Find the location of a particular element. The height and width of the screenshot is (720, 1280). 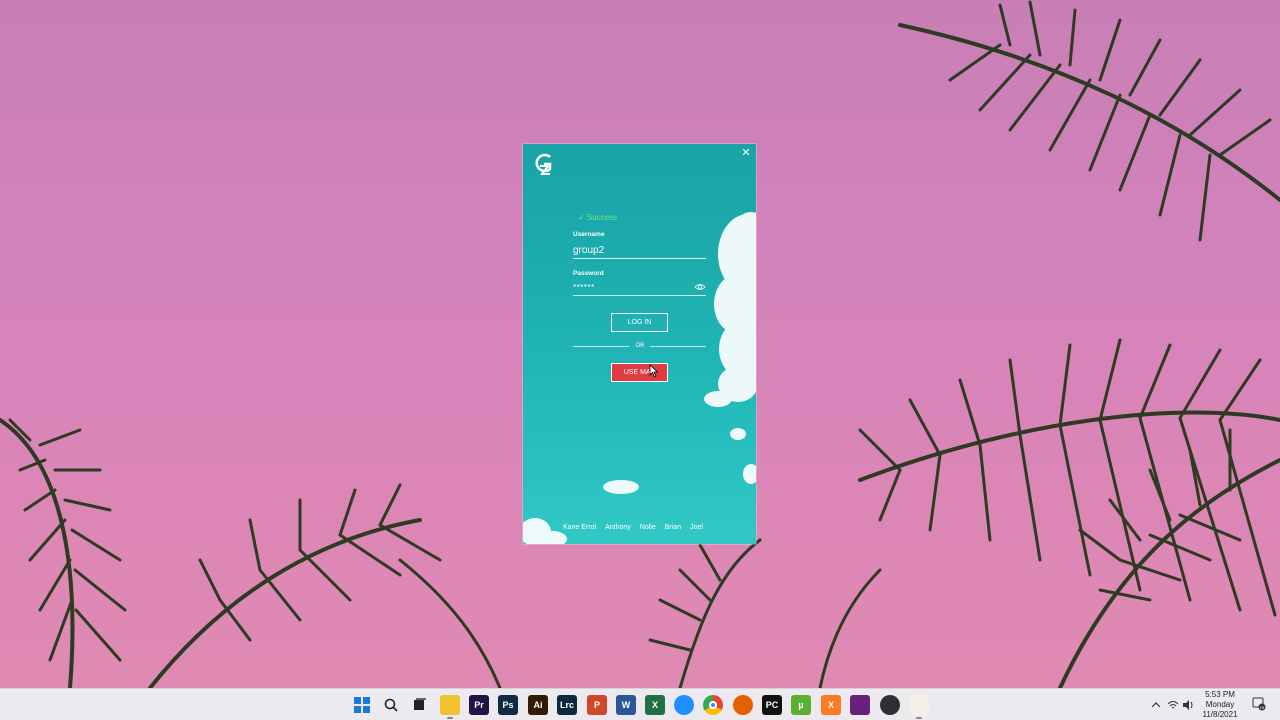

taskbar-powerpoint-icon: P is located at coordinates (597, 705).